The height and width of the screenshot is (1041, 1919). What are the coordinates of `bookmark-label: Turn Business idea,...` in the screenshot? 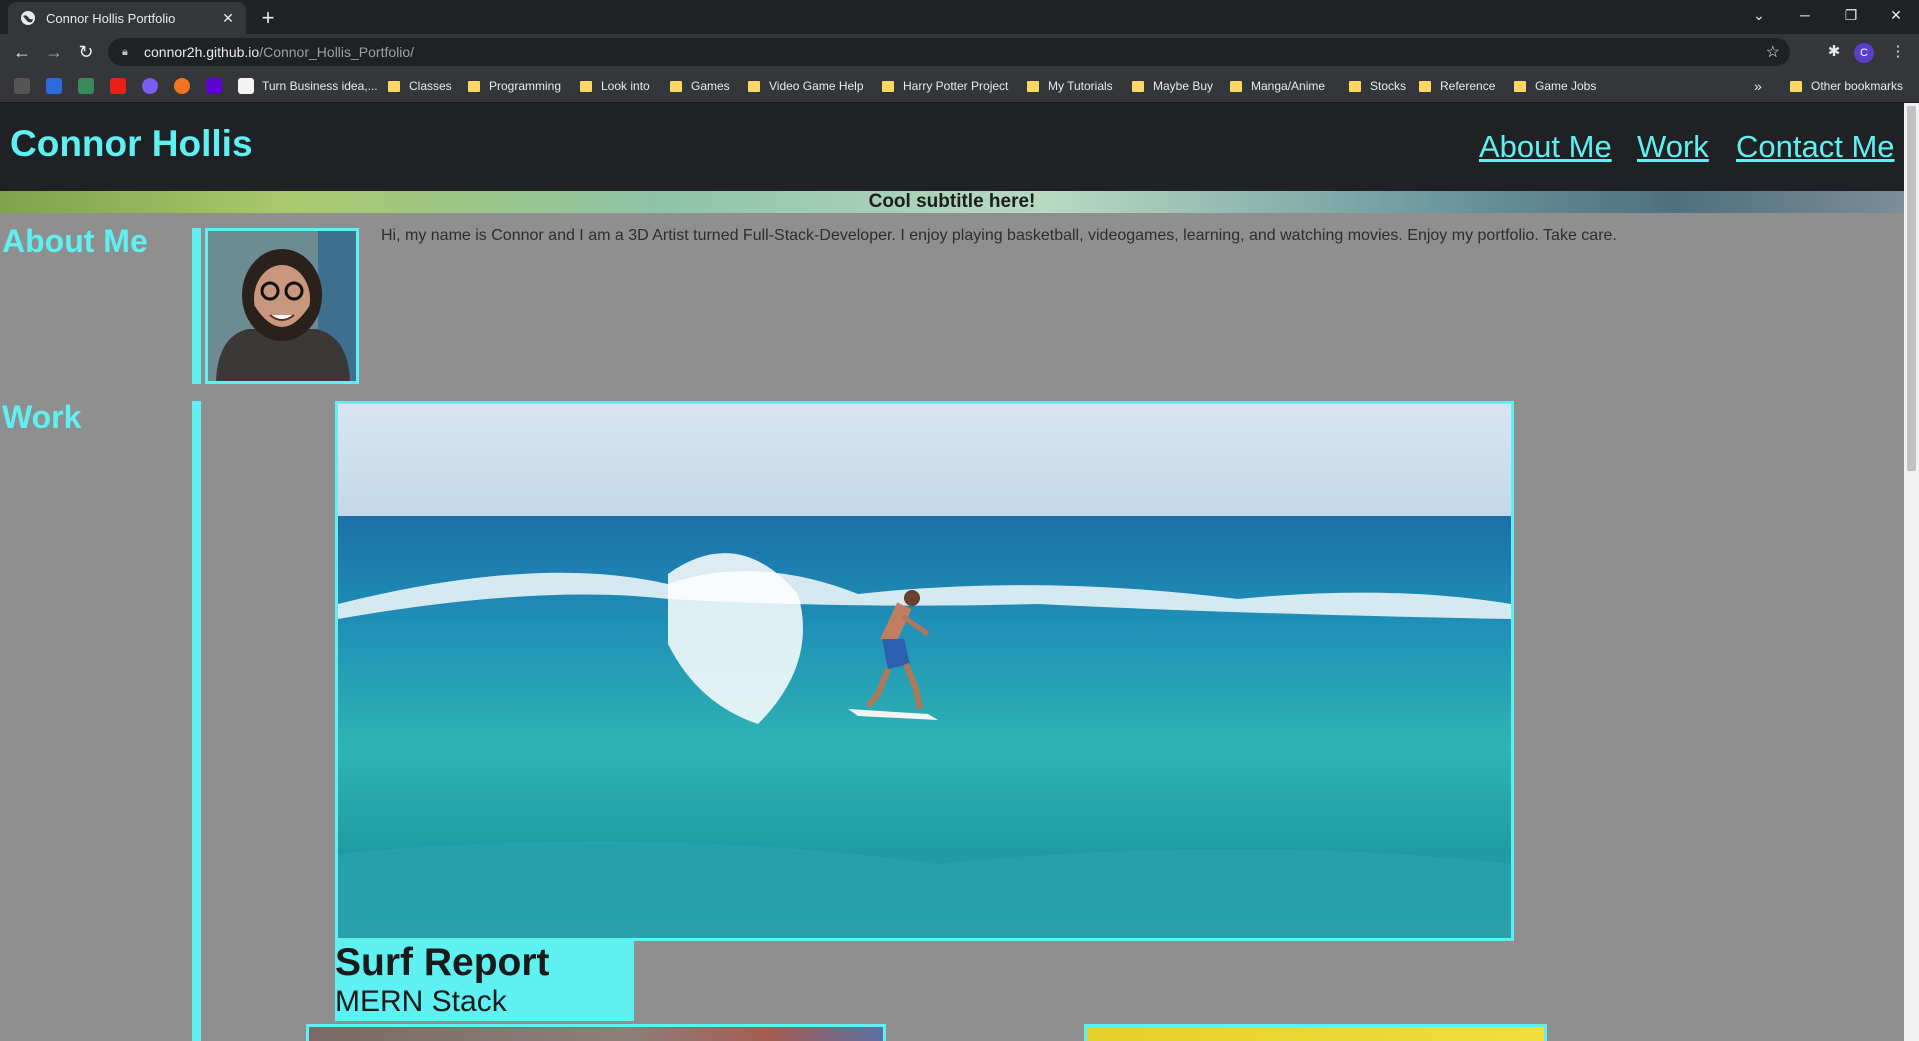 It's located at (320, 86).